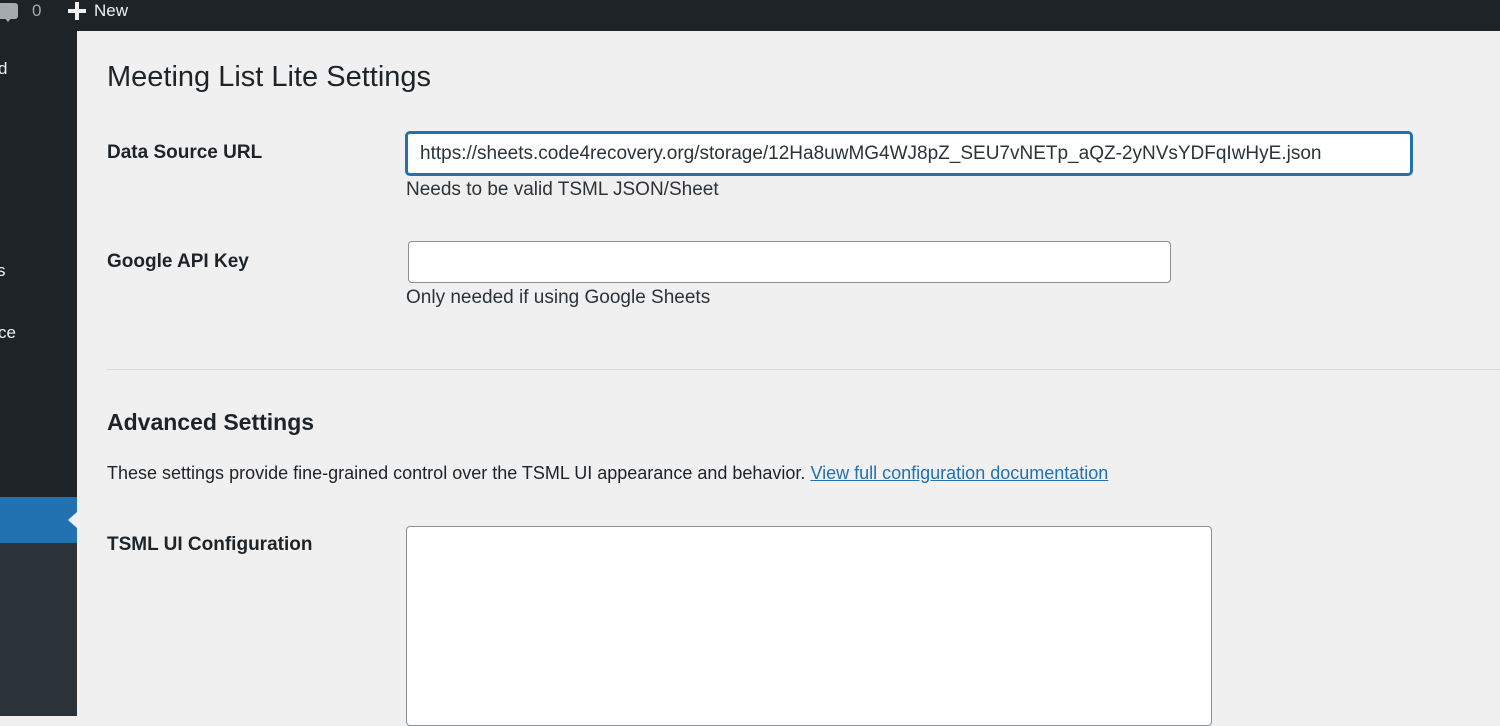 Image resolution: width=1500 pixels, height=726 pixels. I want to click on new-label: New, so click(111, 10).